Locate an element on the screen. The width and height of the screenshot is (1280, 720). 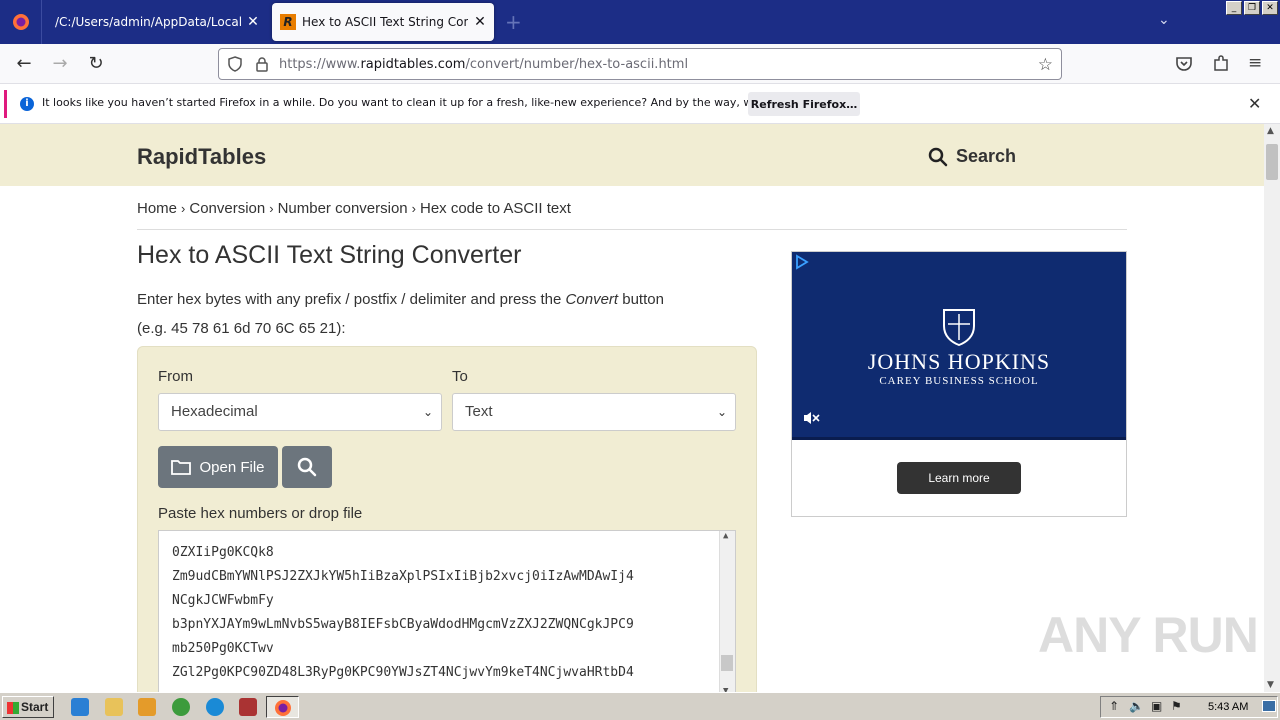
bookmark-star-icon: ☆ is located at coordinates (1045, 65).